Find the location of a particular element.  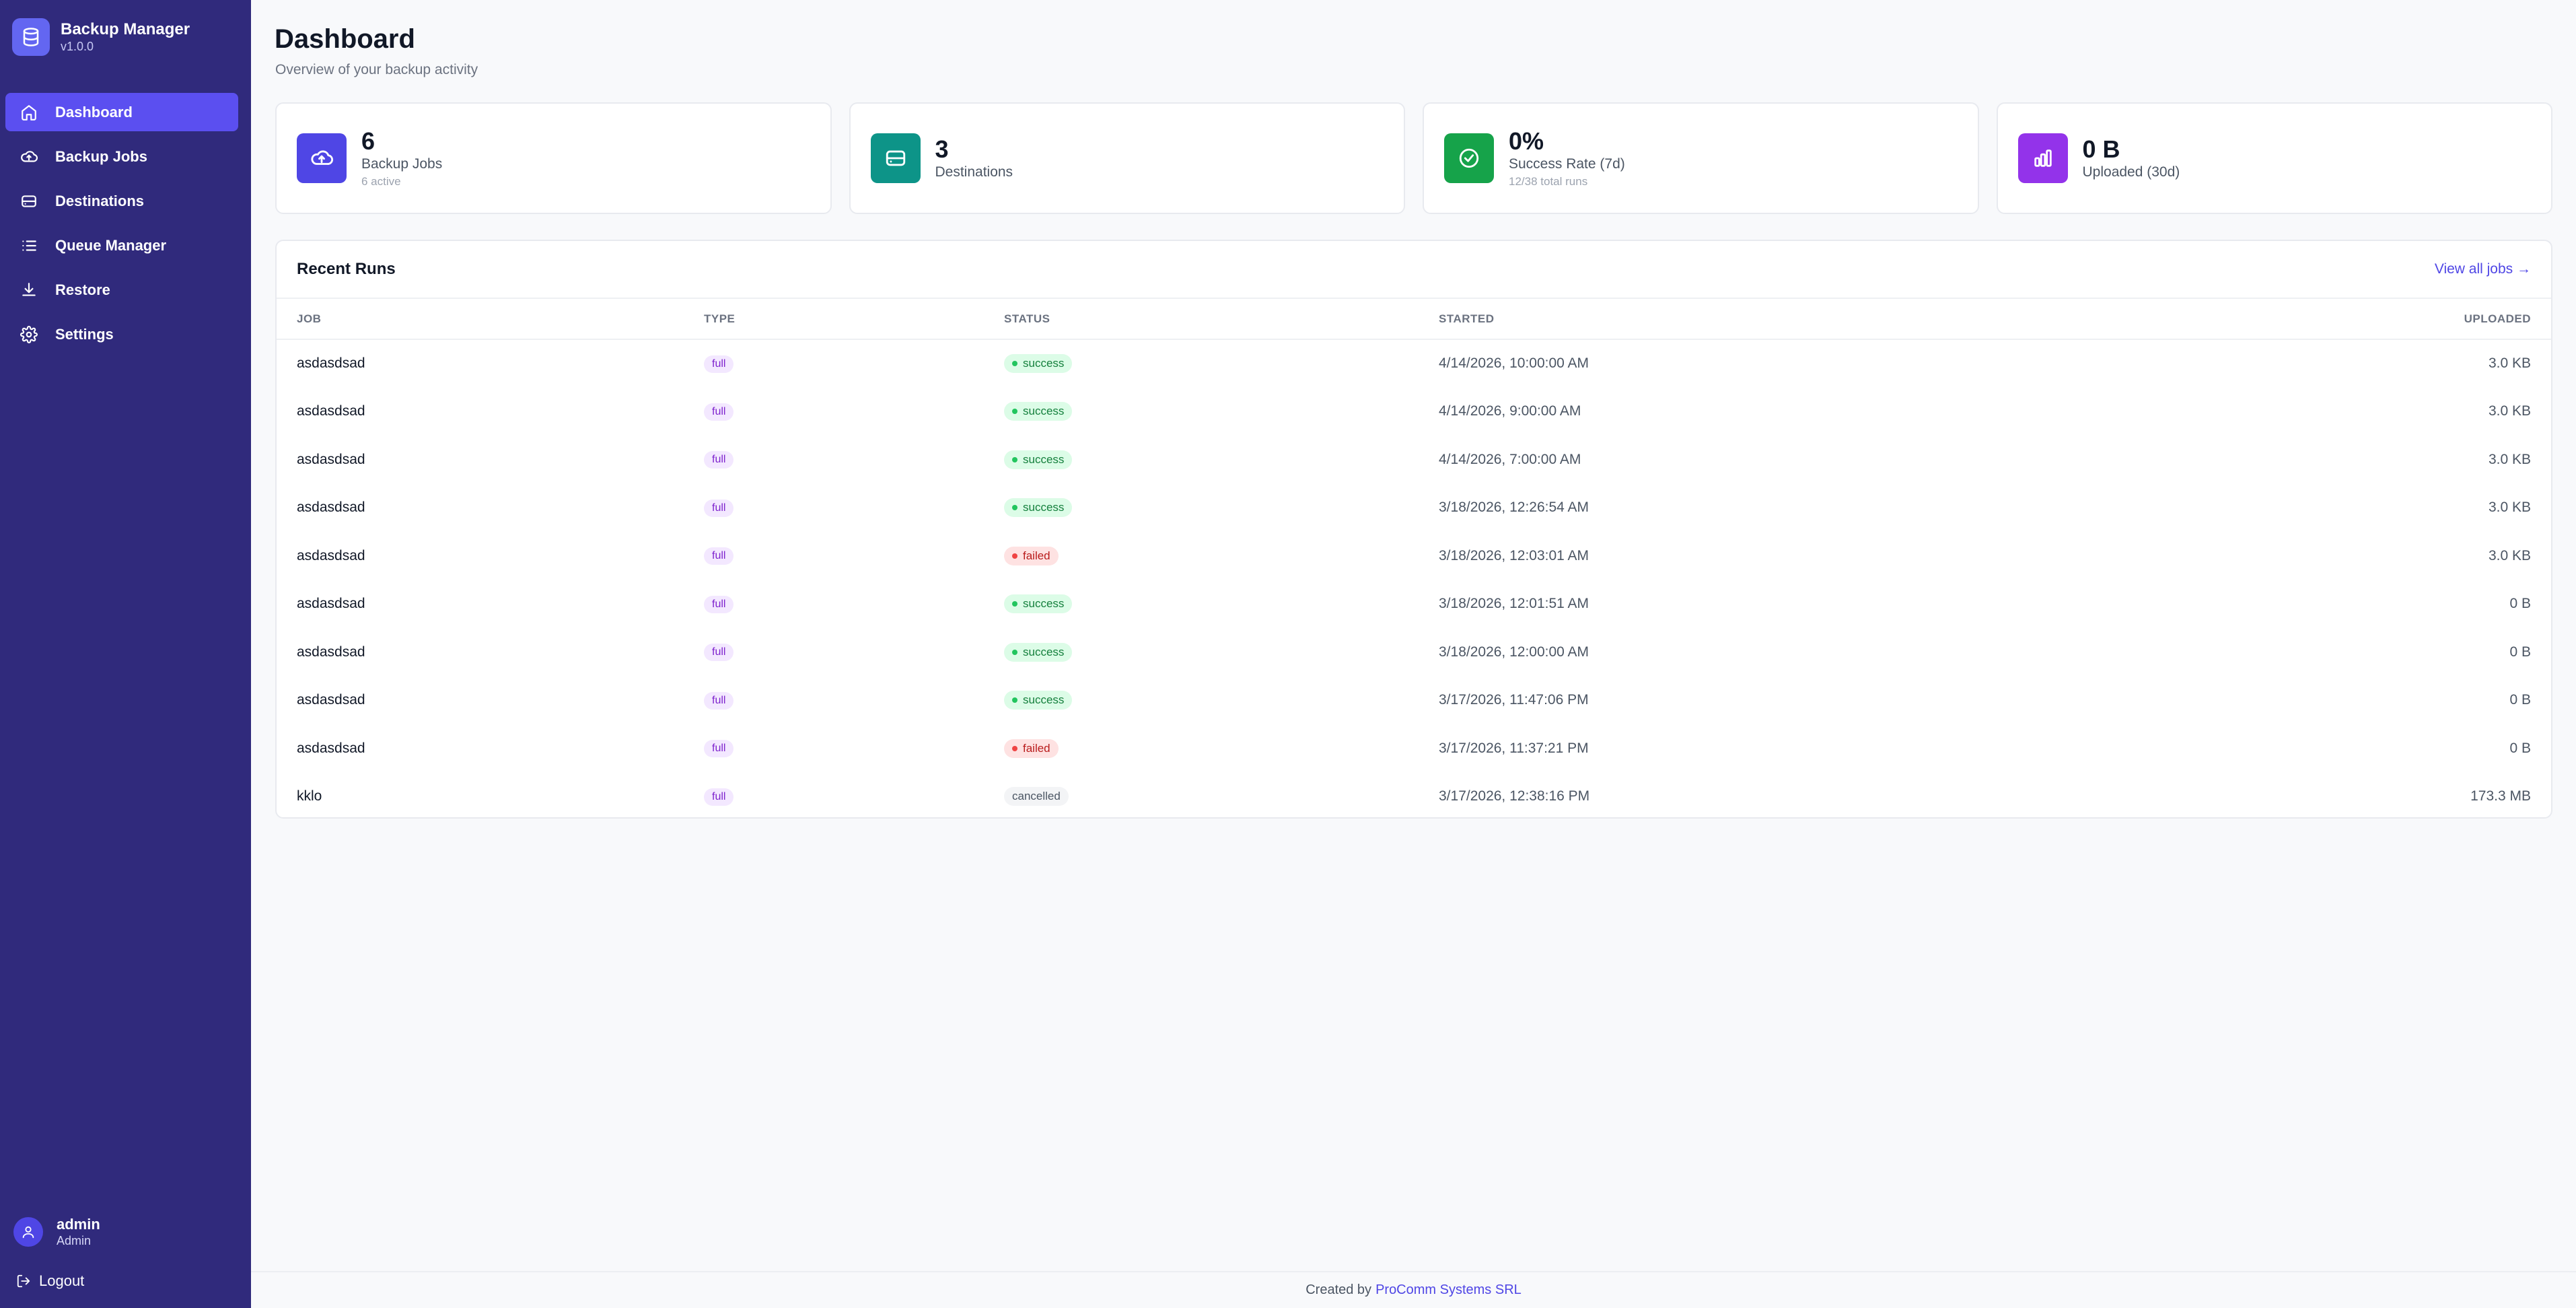

logout-button: Logout is located at coordinates (50, 1281).